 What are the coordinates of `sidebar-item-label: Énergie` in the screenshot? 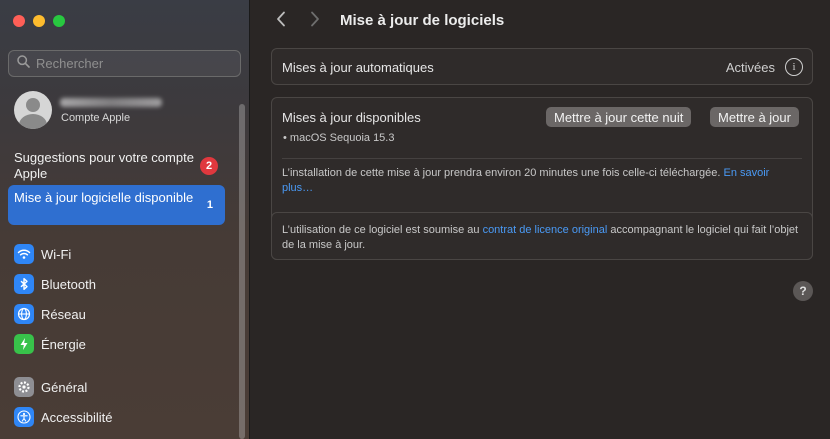 It's located at (63, 344).